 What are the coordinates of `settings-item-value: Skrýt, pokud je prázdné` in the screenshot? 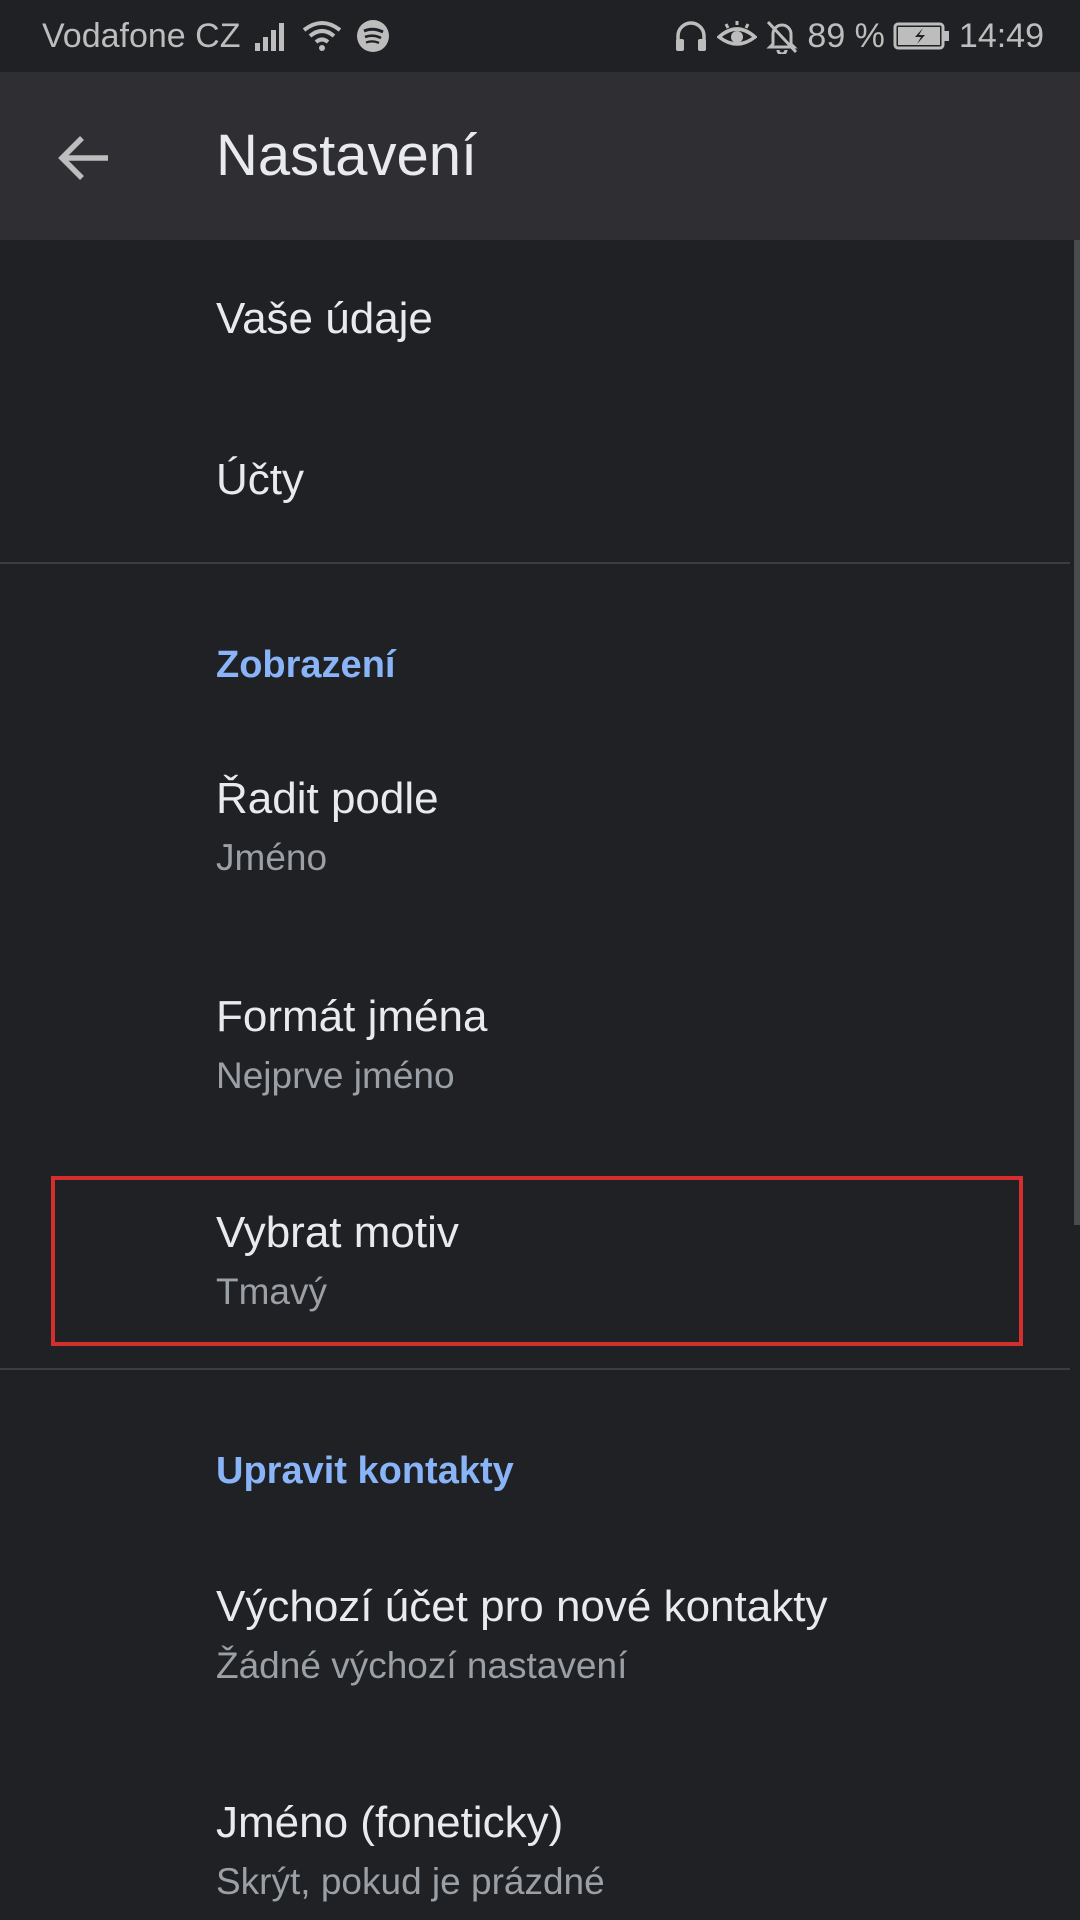 It's located at (410, 1881).